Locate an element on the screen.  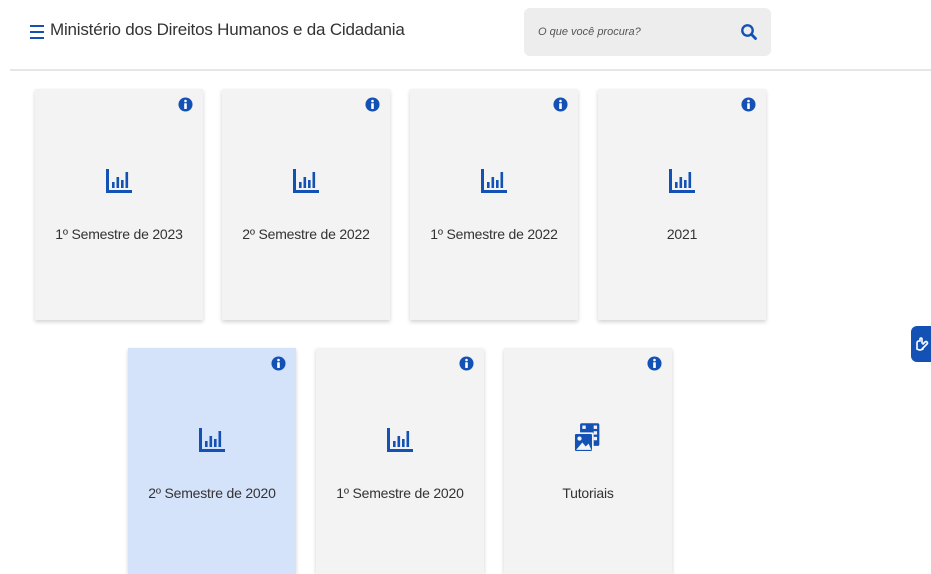
card-2021: 2021 is located at coordinates (682, 204).